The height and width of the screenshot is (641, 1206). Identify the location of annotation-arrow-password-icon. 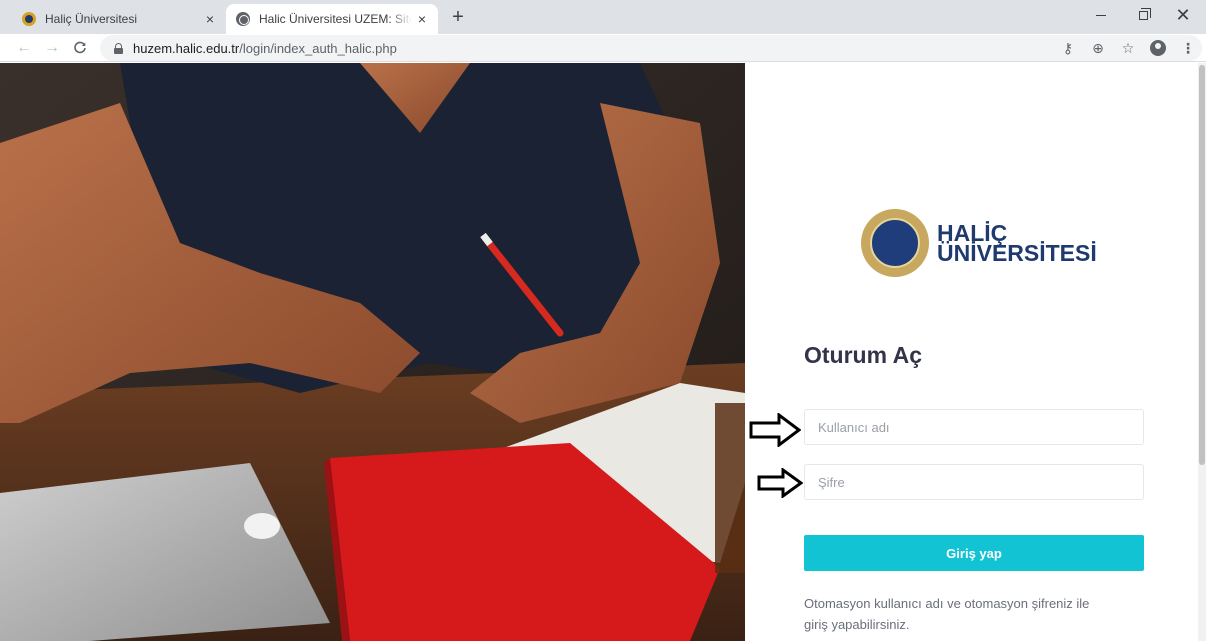
(780, 483).